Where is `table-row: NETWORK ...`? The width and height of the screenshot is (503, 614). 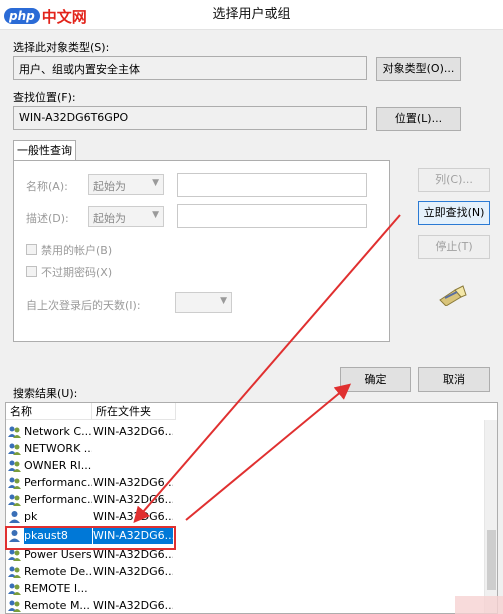
table-row: NETWORK ... is located at coordinates (246, 448).